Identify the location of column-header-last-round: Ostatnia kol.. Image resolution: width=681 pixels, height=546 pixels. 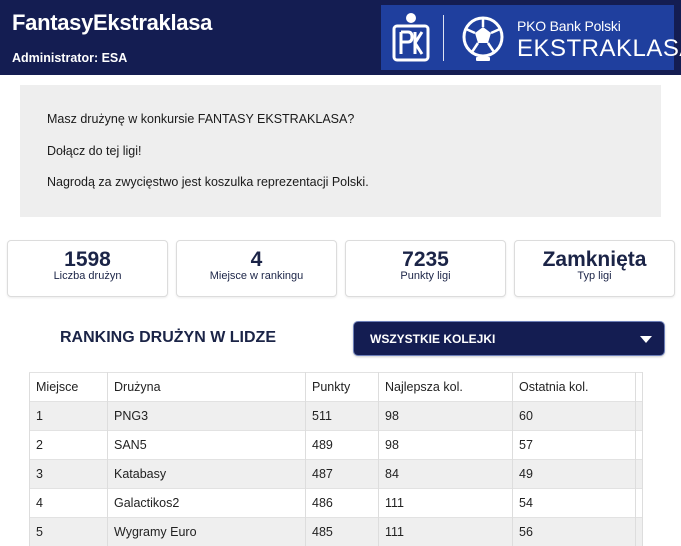
(574, 387).